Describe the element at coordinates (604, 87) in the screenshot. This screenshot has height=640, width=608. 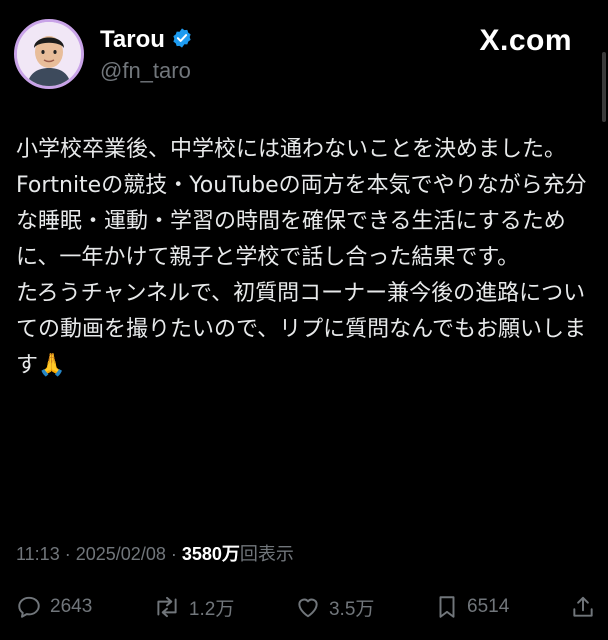
I see `scrollbar` at that location.